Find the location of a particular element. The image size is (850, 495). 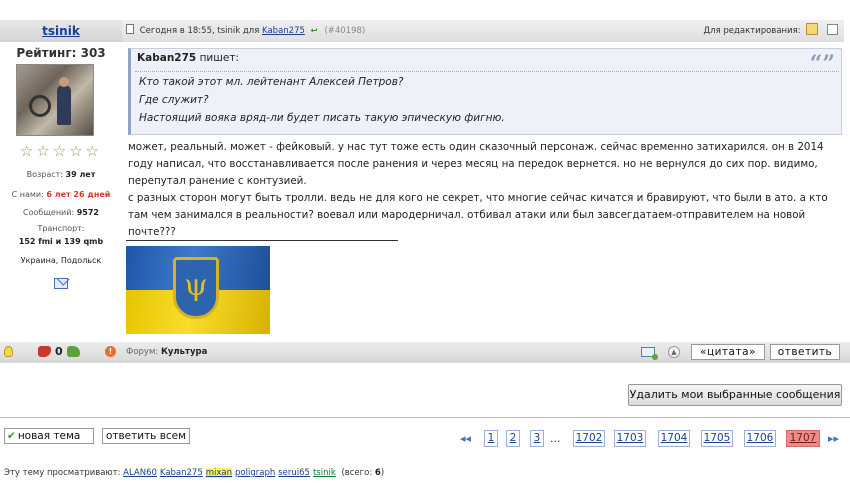

private-message-icon is located at coordinates (61, 283).